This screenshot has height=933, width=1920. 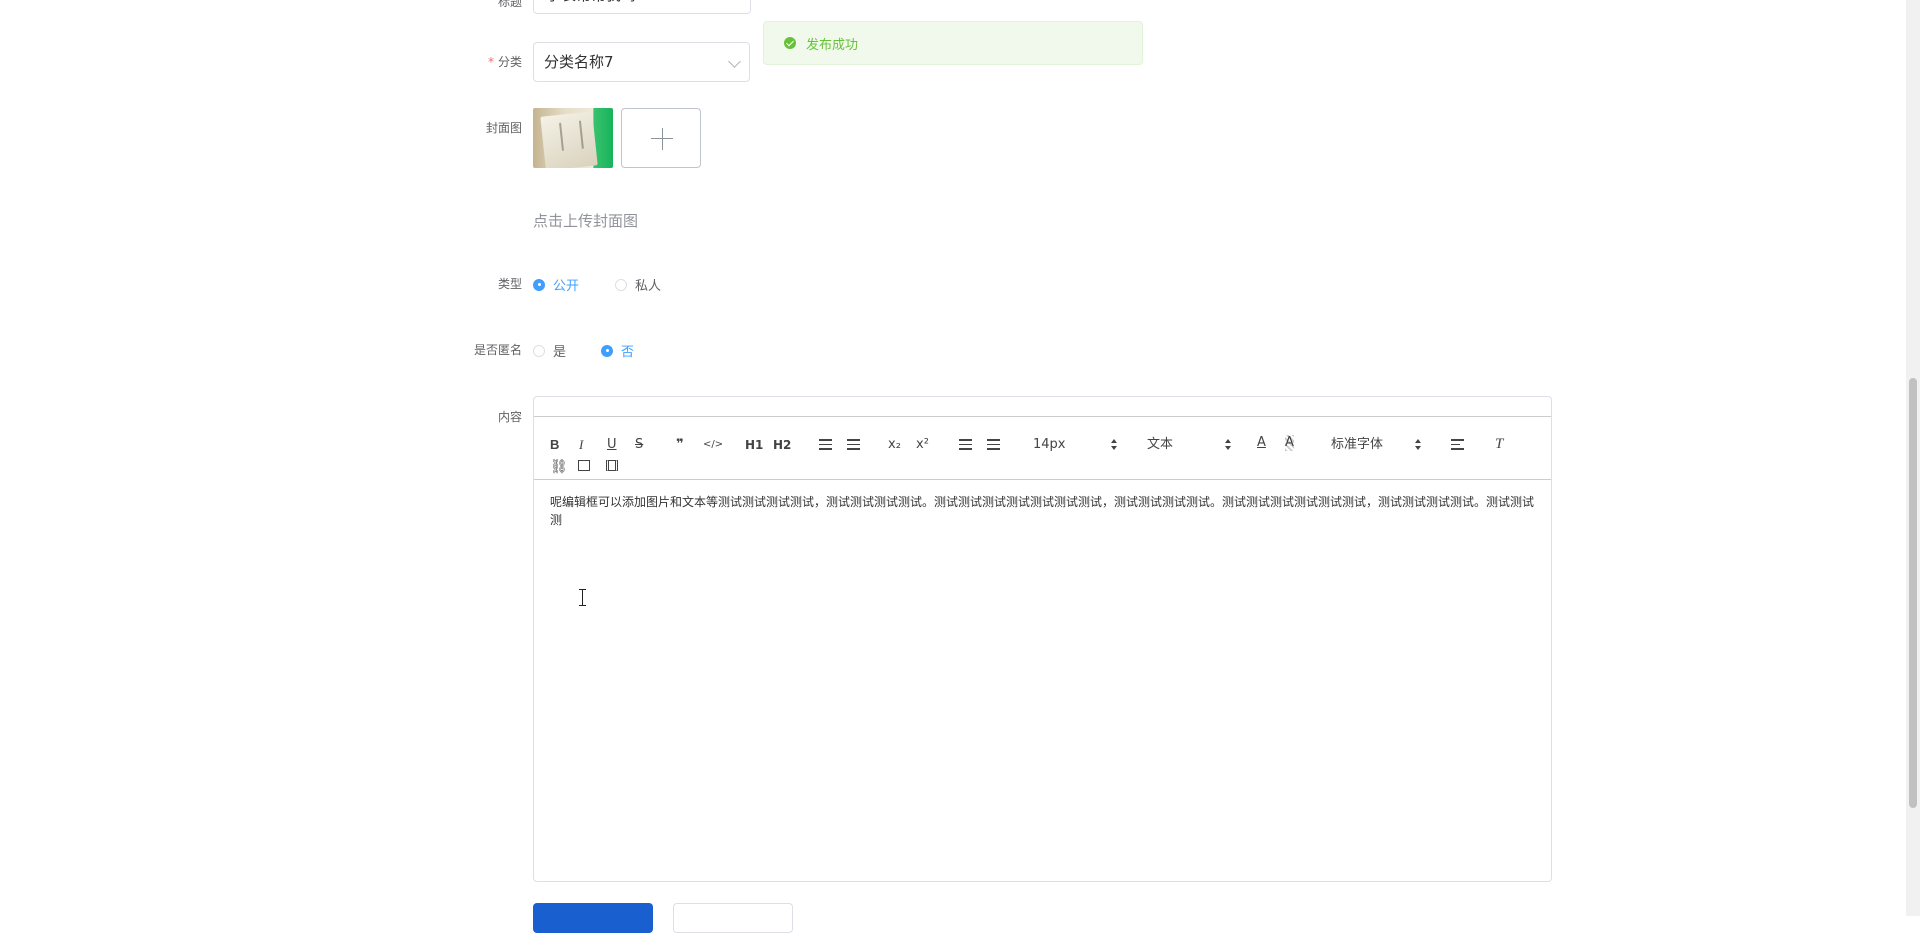 I want to click on type-radio-public-label: 公开, so click(x=566, y=286).